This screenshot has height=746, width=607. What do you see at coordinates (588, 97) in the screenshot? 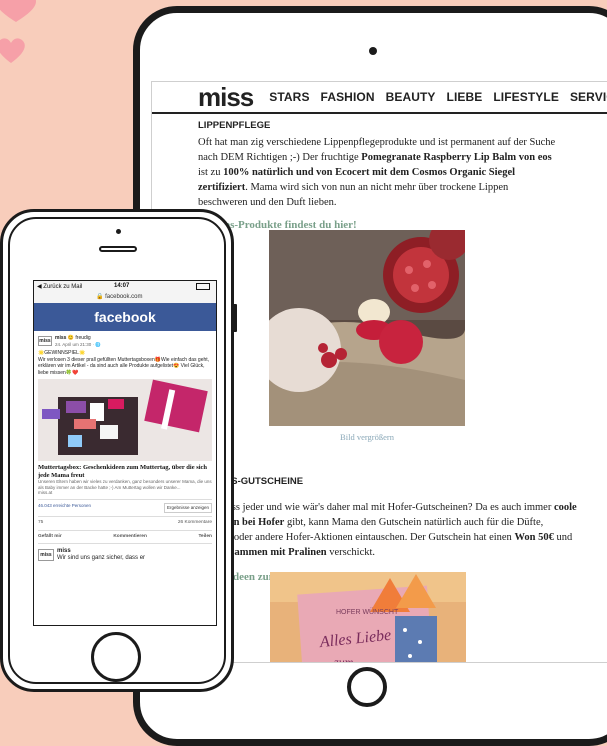
I see `nav-item-service: SERVICE` at bounding box center [588, 97].